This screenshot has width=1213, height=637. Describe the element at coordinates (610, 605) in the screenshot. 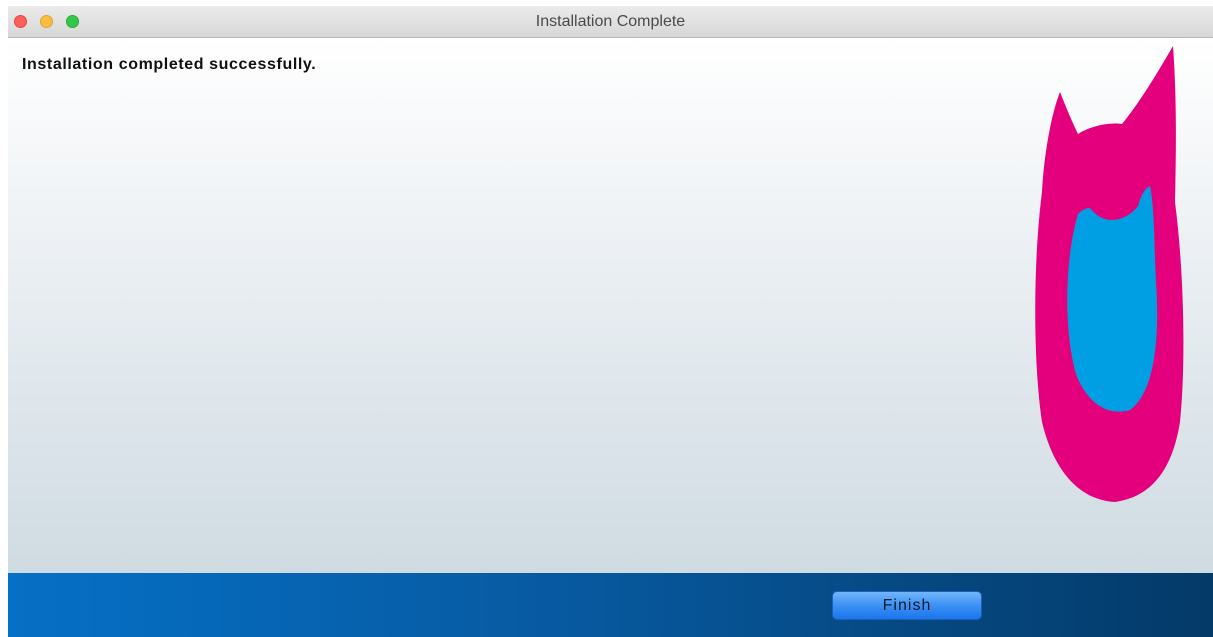

I see `footer-bar: Finish` at that location.